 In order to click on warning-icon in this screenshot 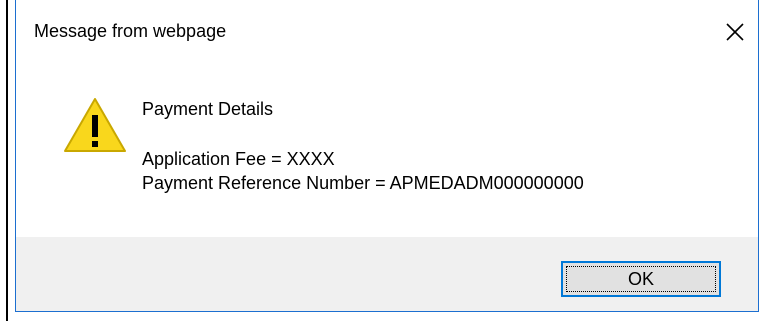, I will do `click(95, 125)`.